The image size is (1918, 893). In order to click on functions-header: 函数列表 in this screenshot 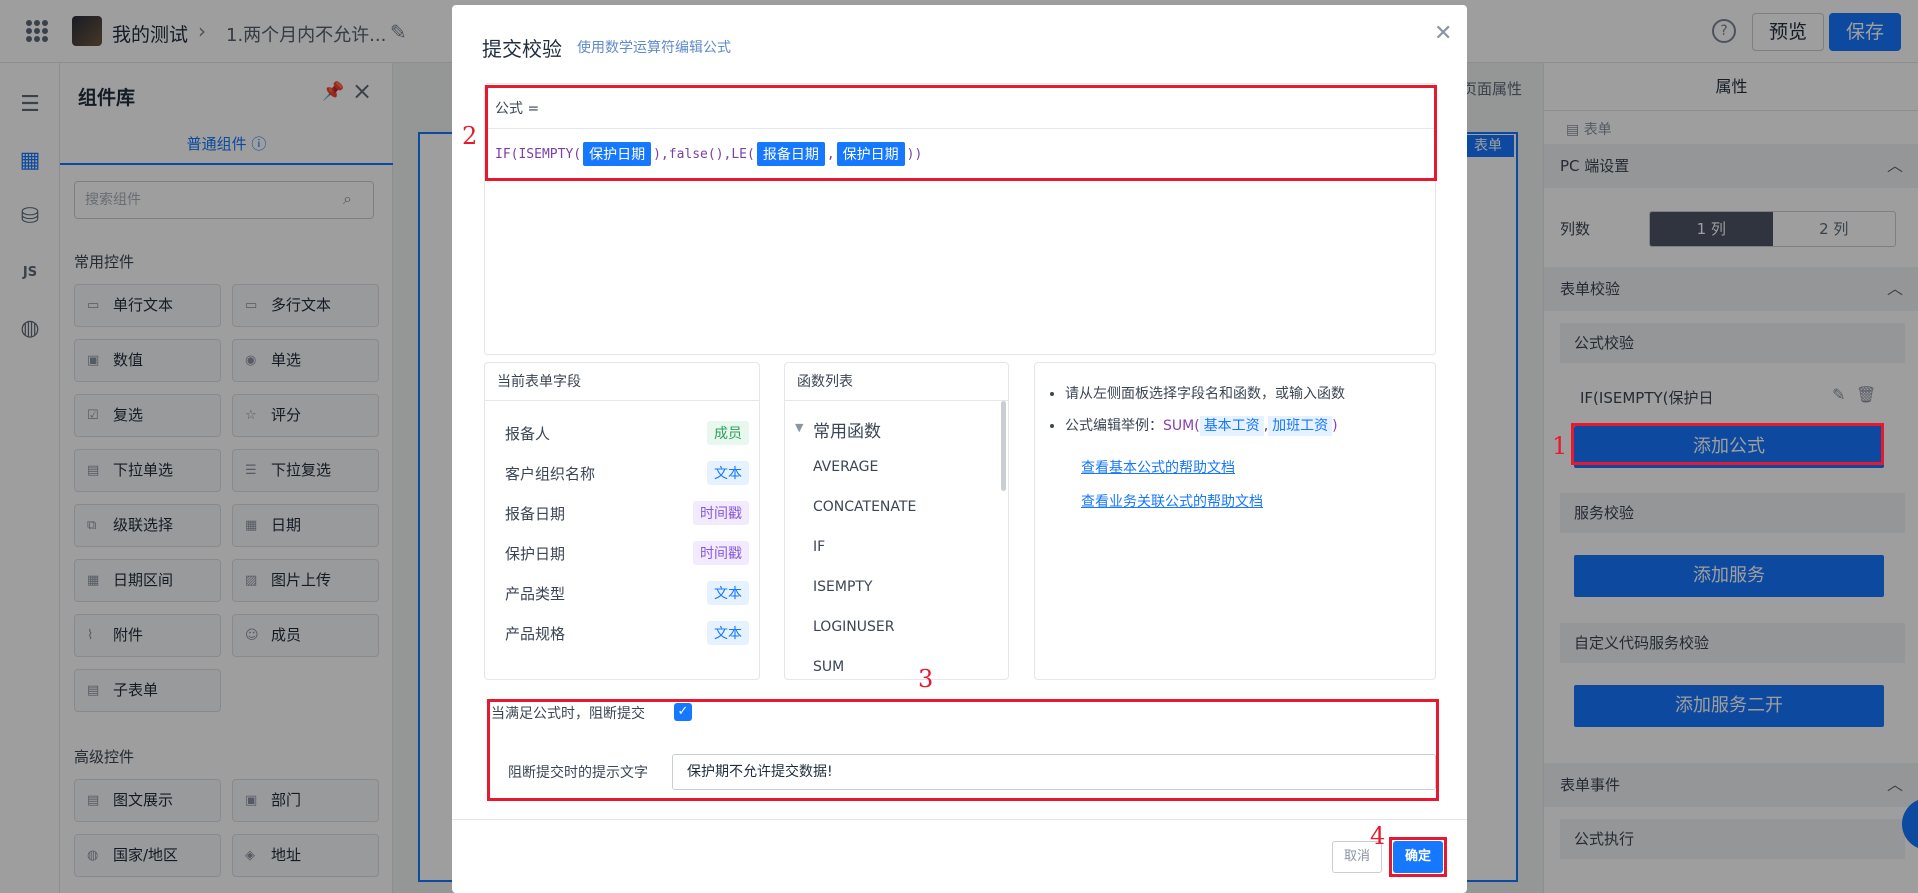, I will do `click(896, 382)`.